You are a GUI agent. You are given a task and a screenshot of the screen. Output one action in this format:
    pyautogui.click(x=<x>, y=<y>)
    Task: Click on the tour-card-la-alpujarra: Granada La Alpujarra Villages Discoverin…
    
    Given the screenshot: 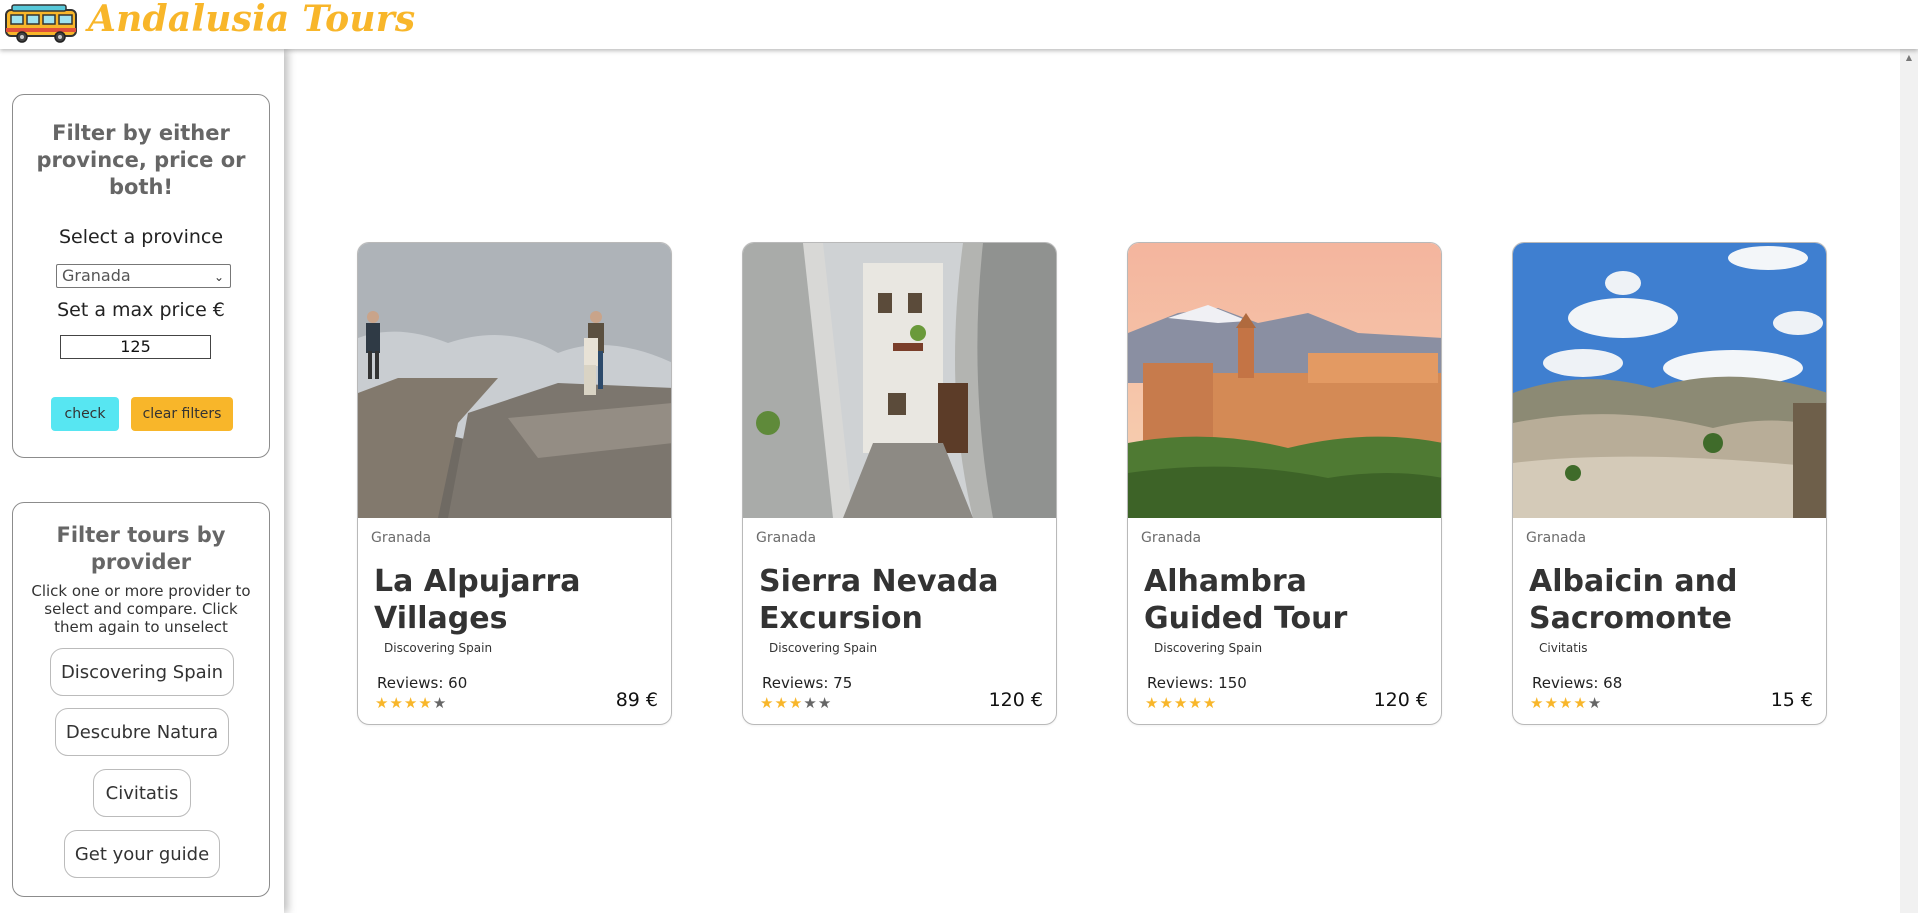 What is the action you would take?
    pyautogui.click(x=514, y=483)
    